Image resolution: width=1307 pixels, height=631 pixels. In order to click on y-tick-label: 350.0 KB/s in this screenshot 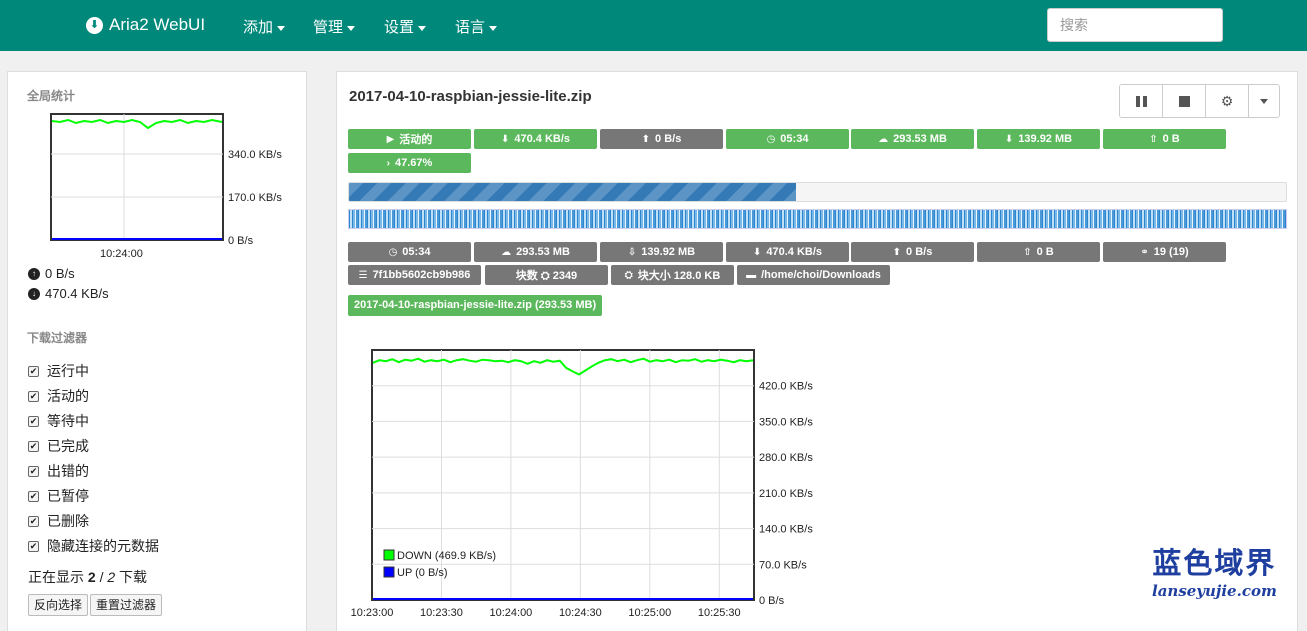, I will do `click(786, 422)`.